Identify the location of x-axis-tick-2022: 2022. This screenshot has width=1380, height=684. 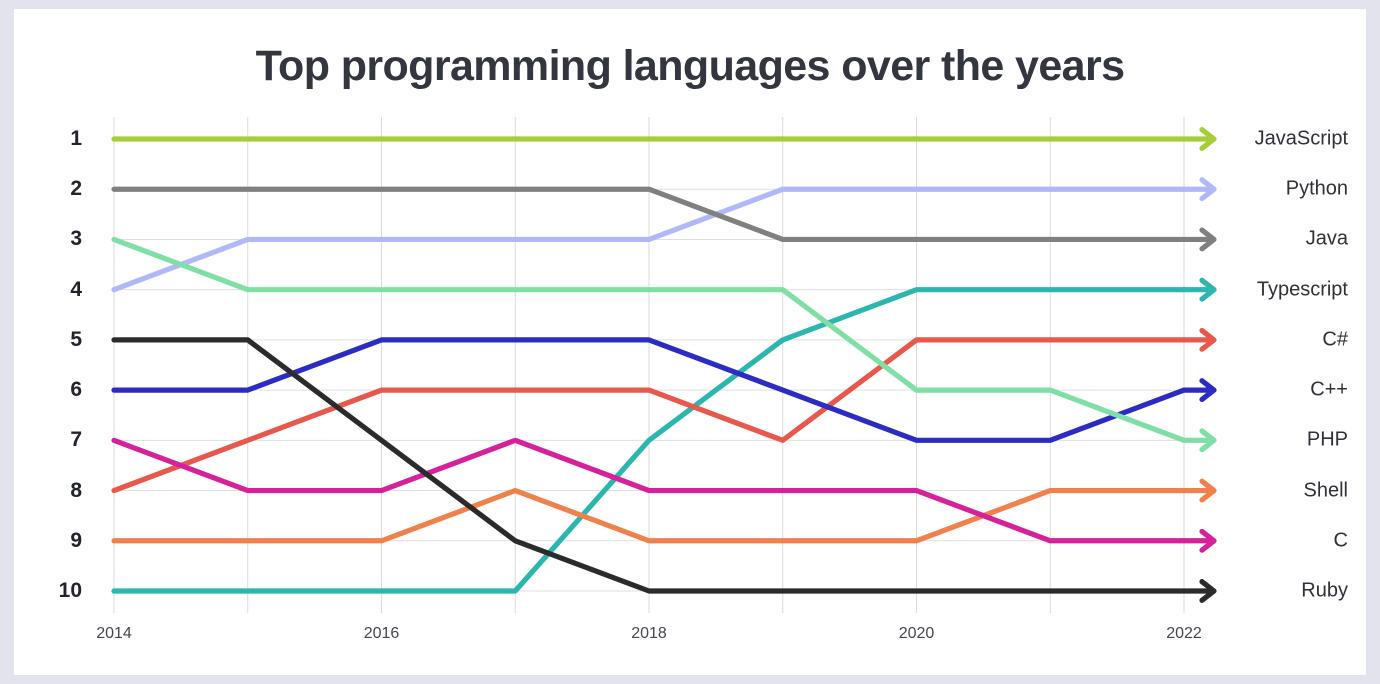
(1184, 633).